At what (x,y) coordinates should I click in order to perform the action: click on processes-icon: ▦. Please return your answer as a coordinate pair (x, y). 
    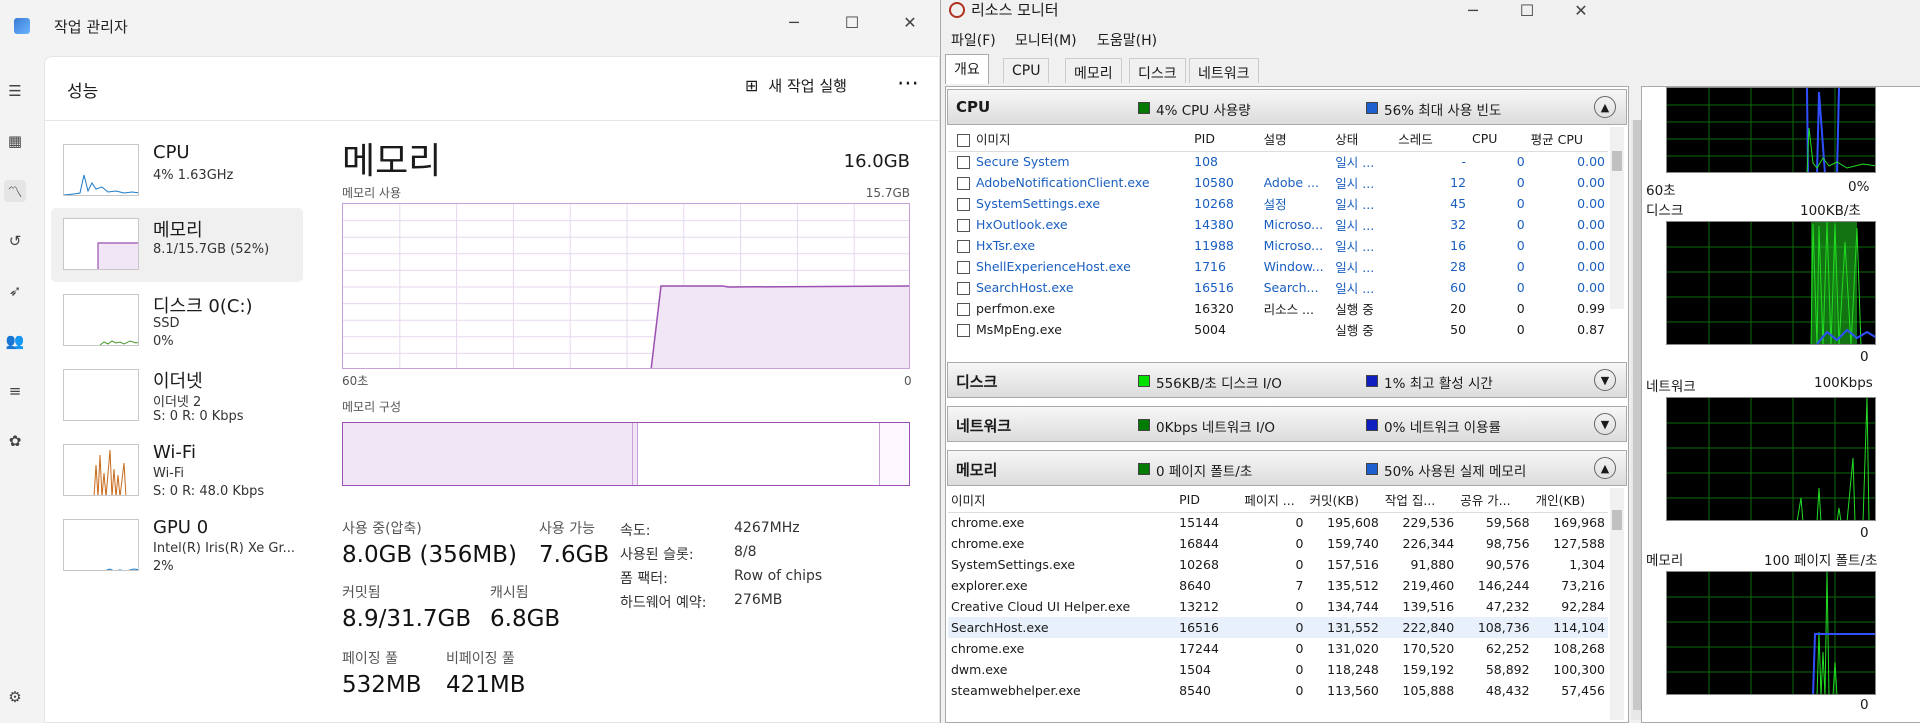
    Looking at the image, I should click on (15, 141).